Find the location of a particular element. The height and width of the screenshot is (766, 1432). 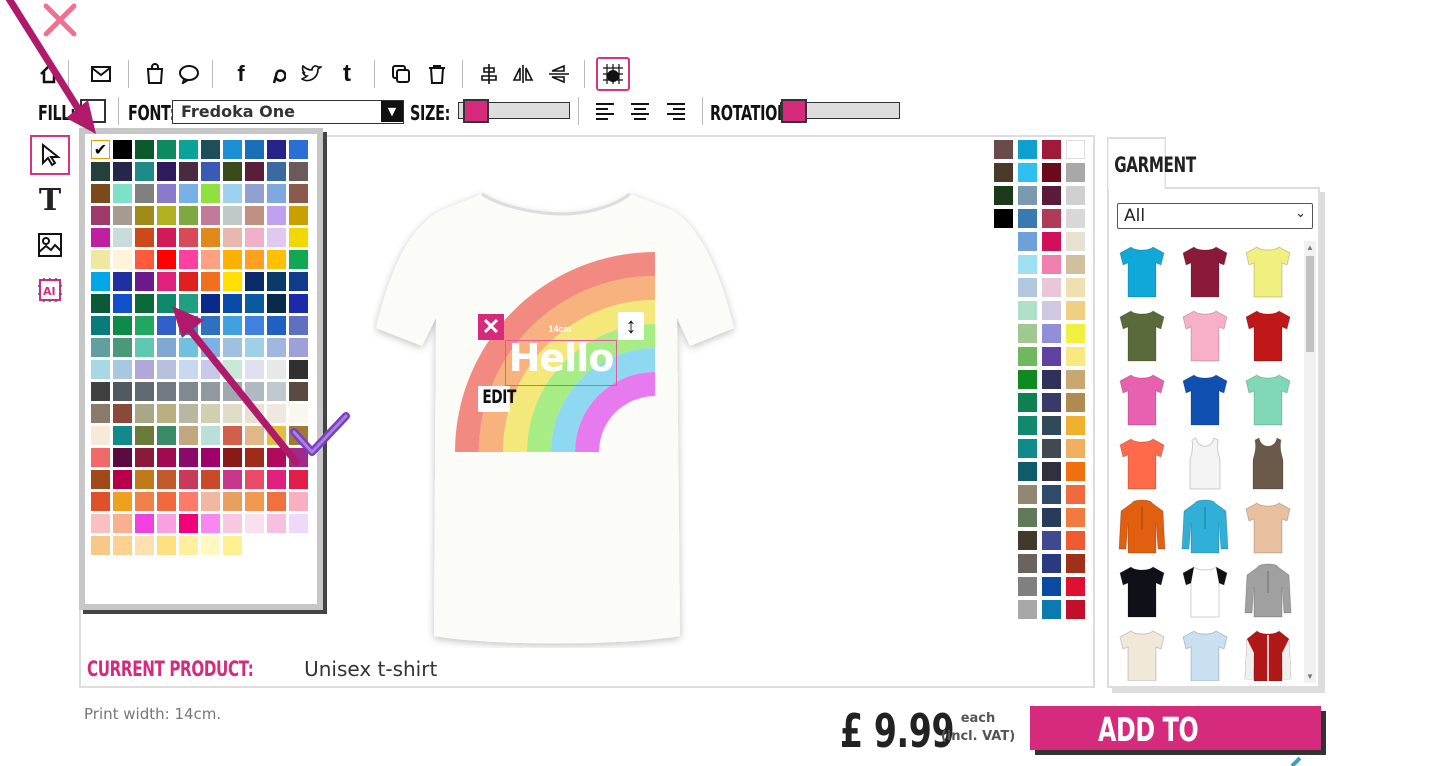

flip-vertical-icon is located at coordinates (559, 74).